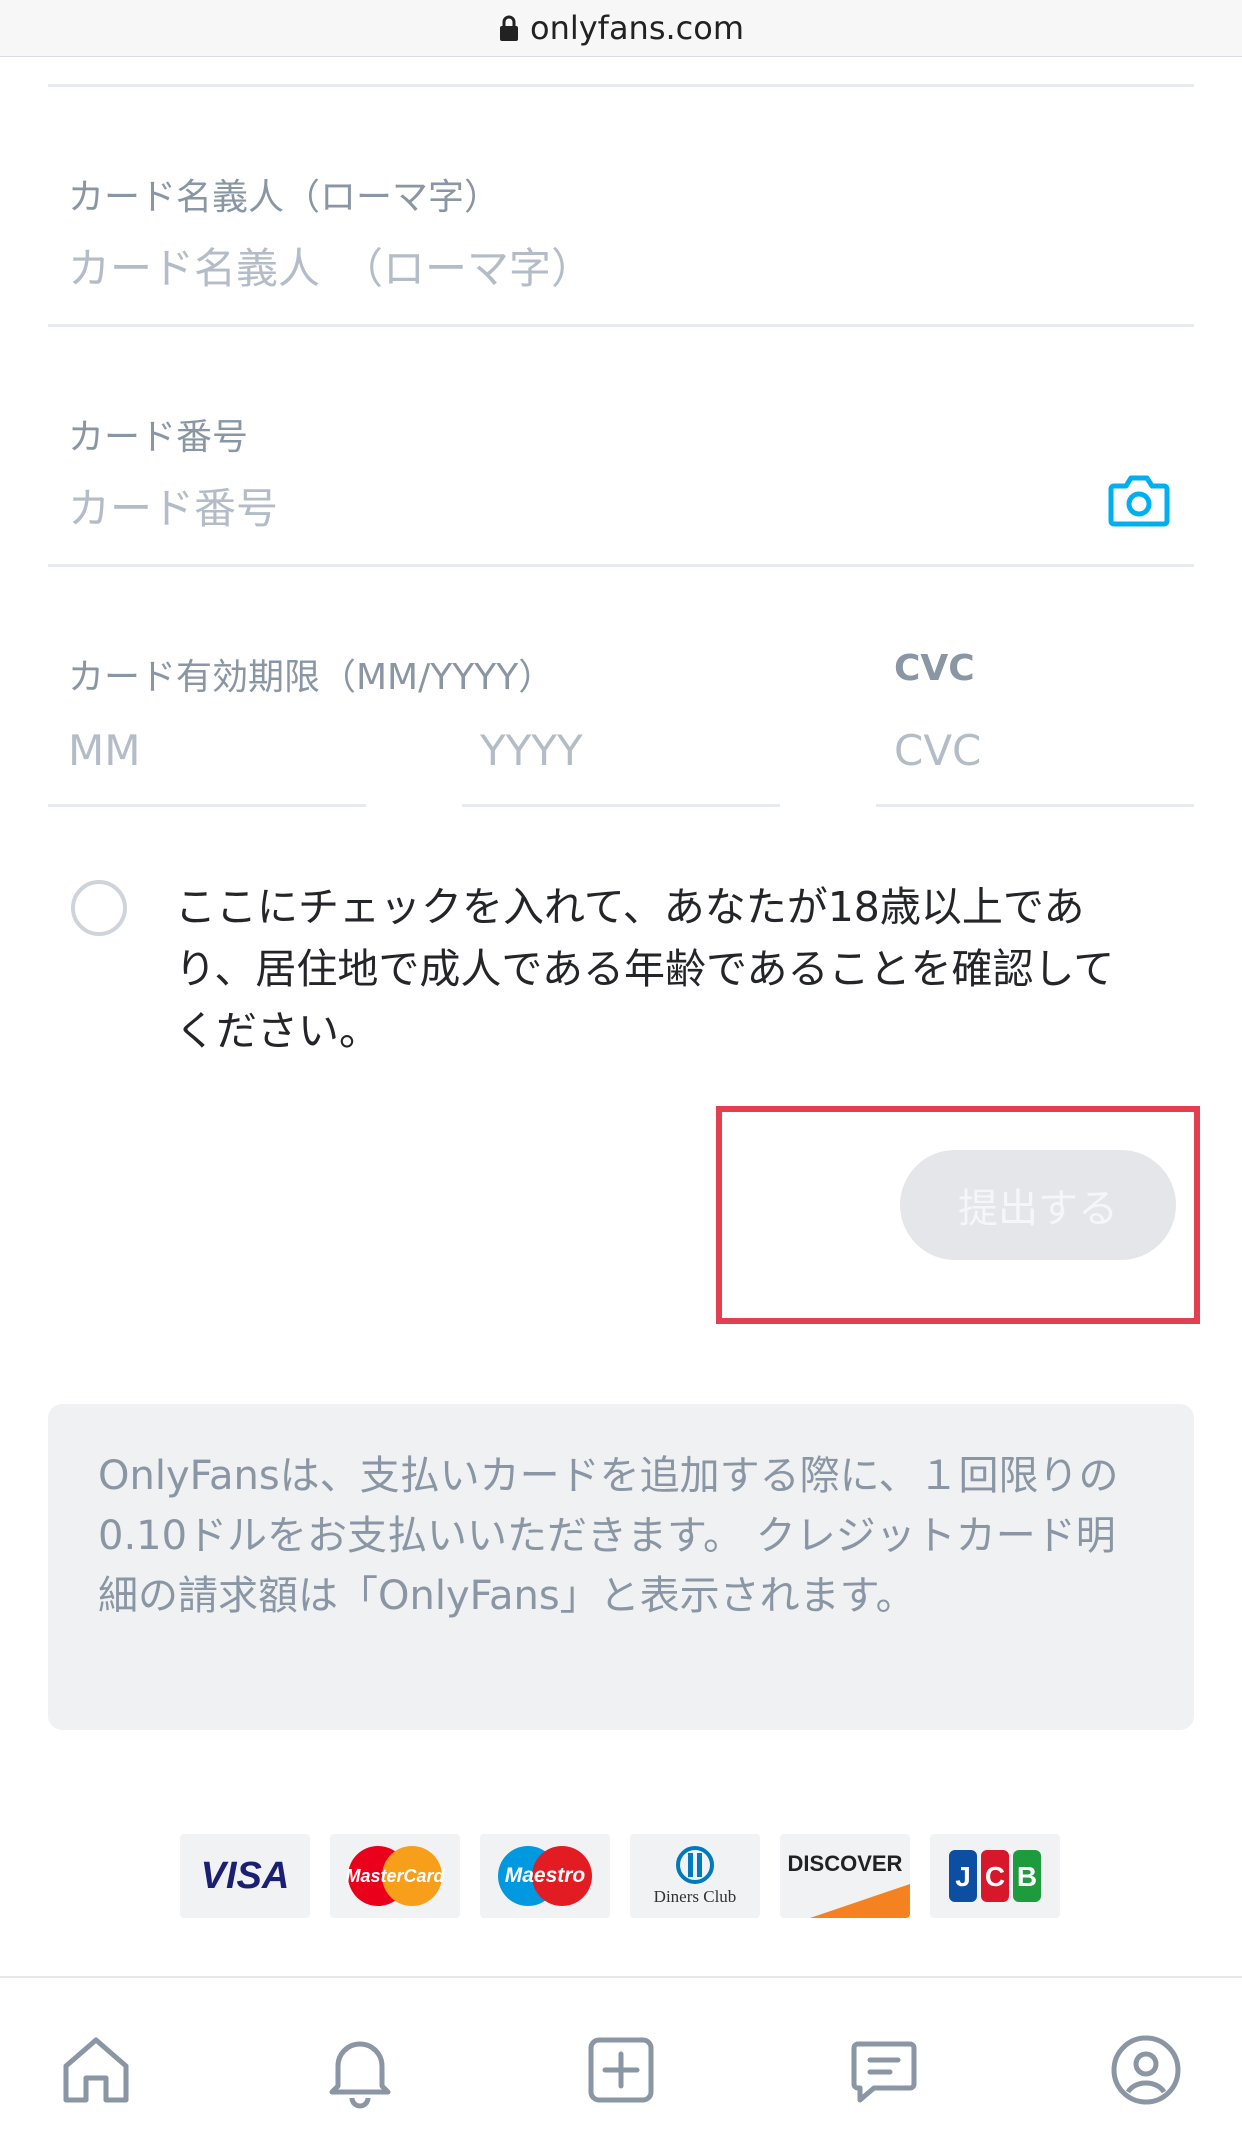  Describe the element at coordinates (96, 2070) in the screenshot. I see `home-icon` at that location.